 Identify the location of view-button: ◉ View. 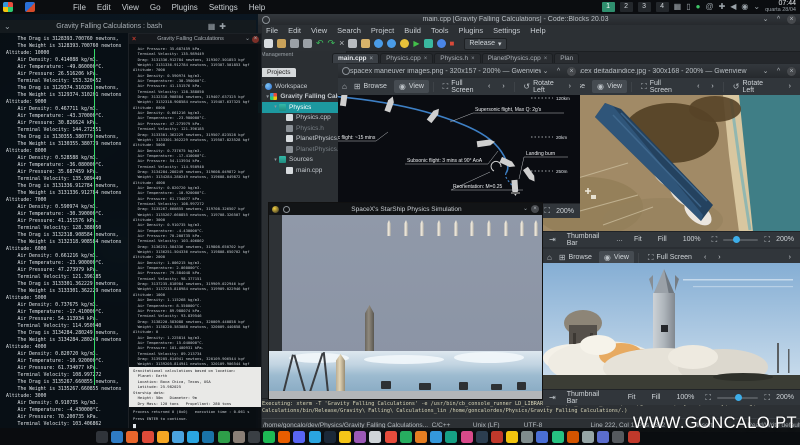
(610, 86).